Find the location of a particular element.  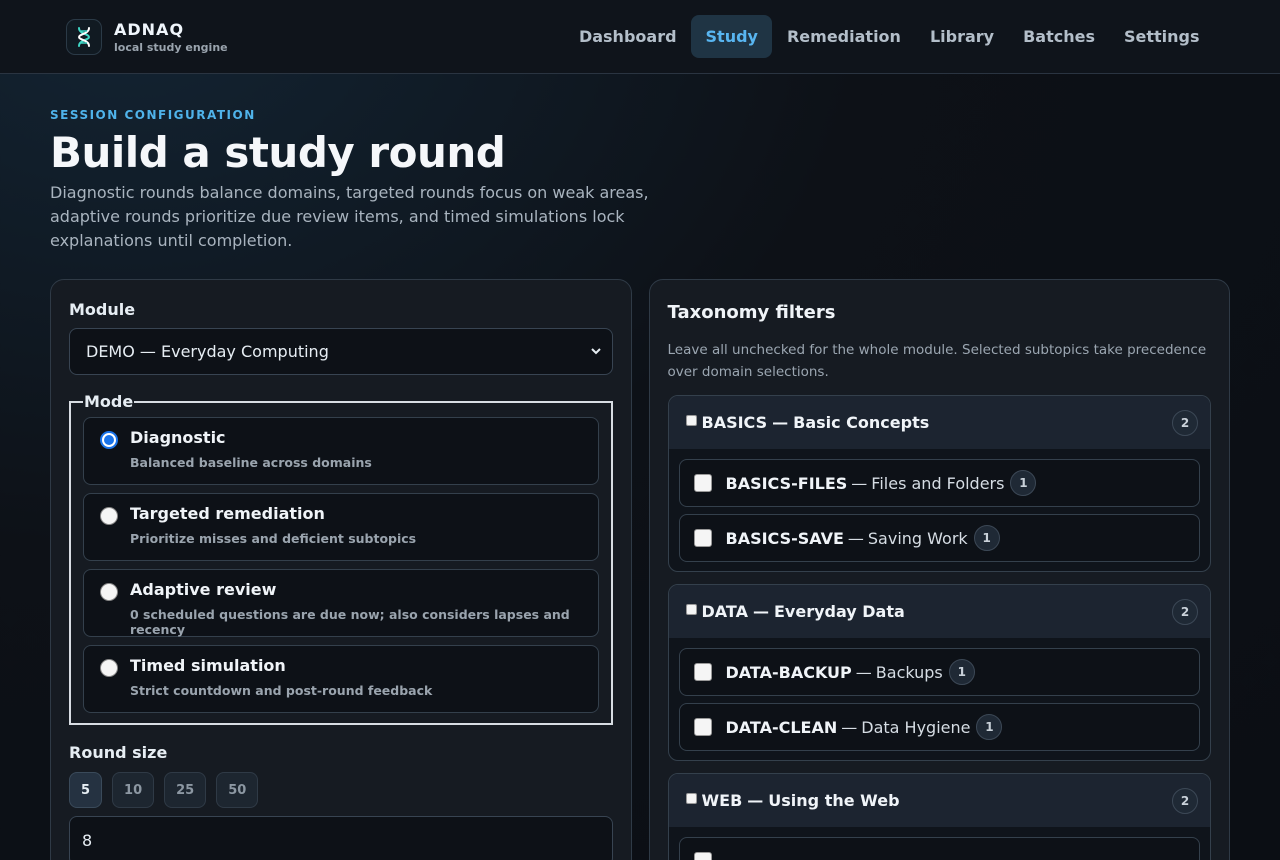

subtopic-name: Saving Work is located at coordinates (917, 538).